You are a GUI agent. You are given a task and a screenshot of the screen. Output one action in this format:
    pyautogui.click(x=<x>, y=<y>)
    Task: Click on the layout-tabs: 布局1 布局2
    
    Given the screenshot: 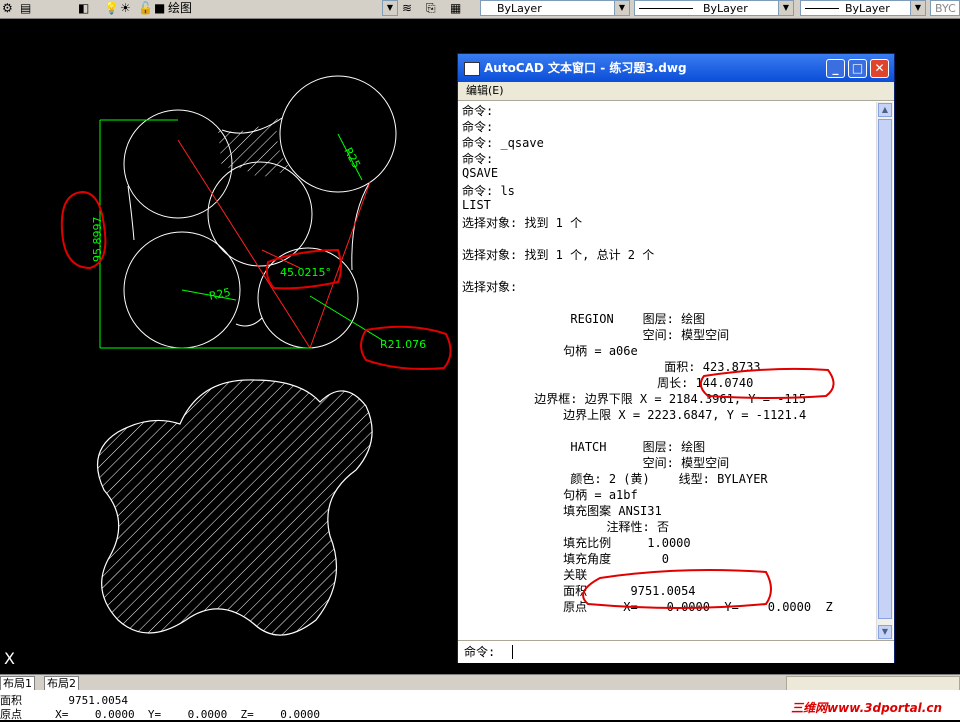 What is the action you would take?
    pyautogui.click(x=480, y=683)
    